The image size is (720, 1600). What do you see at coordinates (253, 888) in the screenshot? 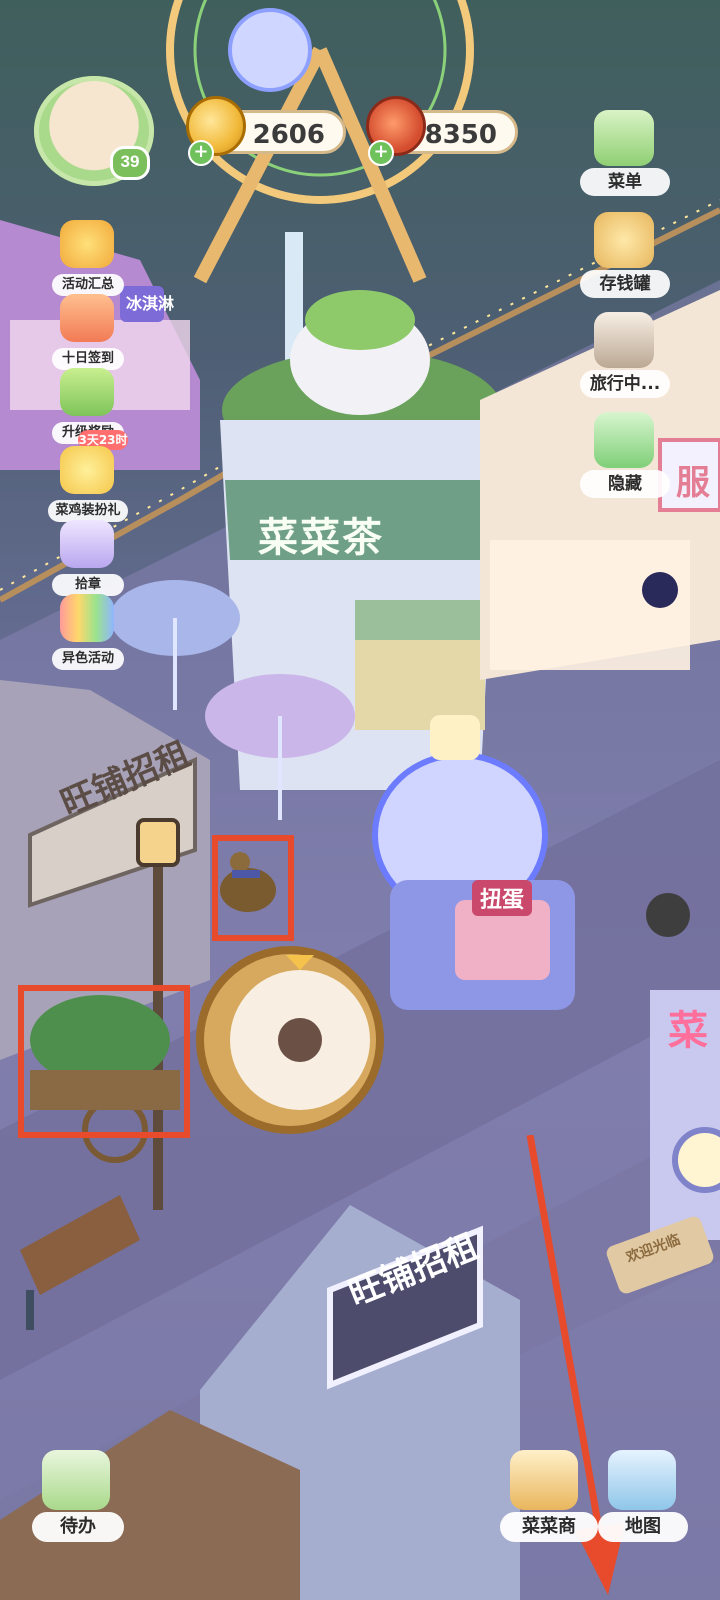
I see `highlight-box-money-bag` at bounding box center [253, 888].